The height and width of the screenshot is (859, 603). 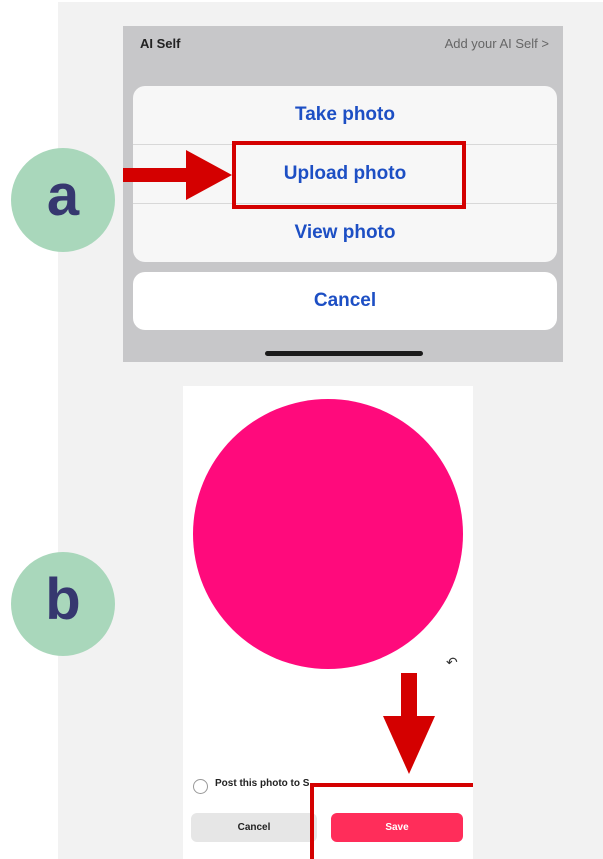 What do you see at coordinates (497, 43) in the screenshot?
I see `add-ai-self-link: Add your AI Self >` at bounding box center [497, 43].